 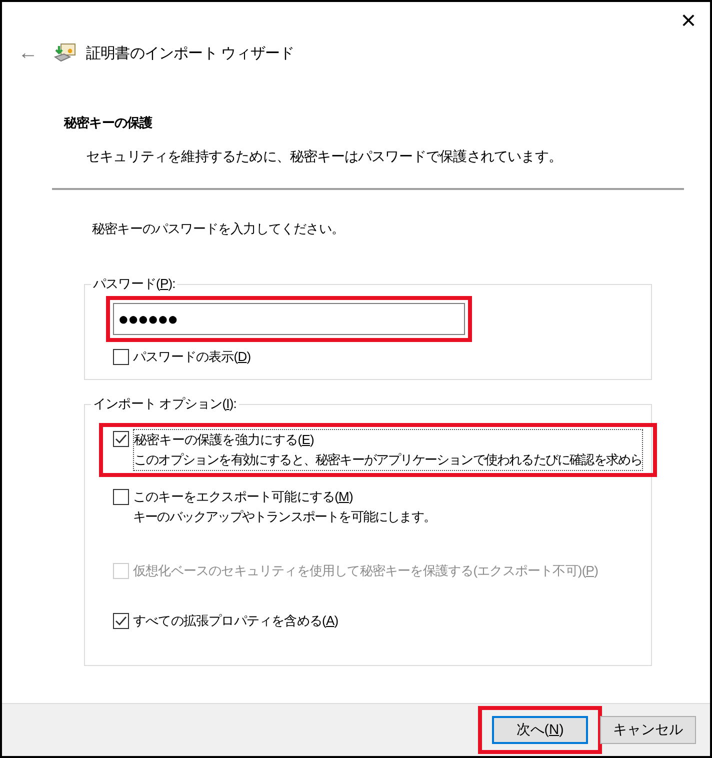 I want to click on window-title: 証明書のインポート ウィザード, so click(x=190, y=53).